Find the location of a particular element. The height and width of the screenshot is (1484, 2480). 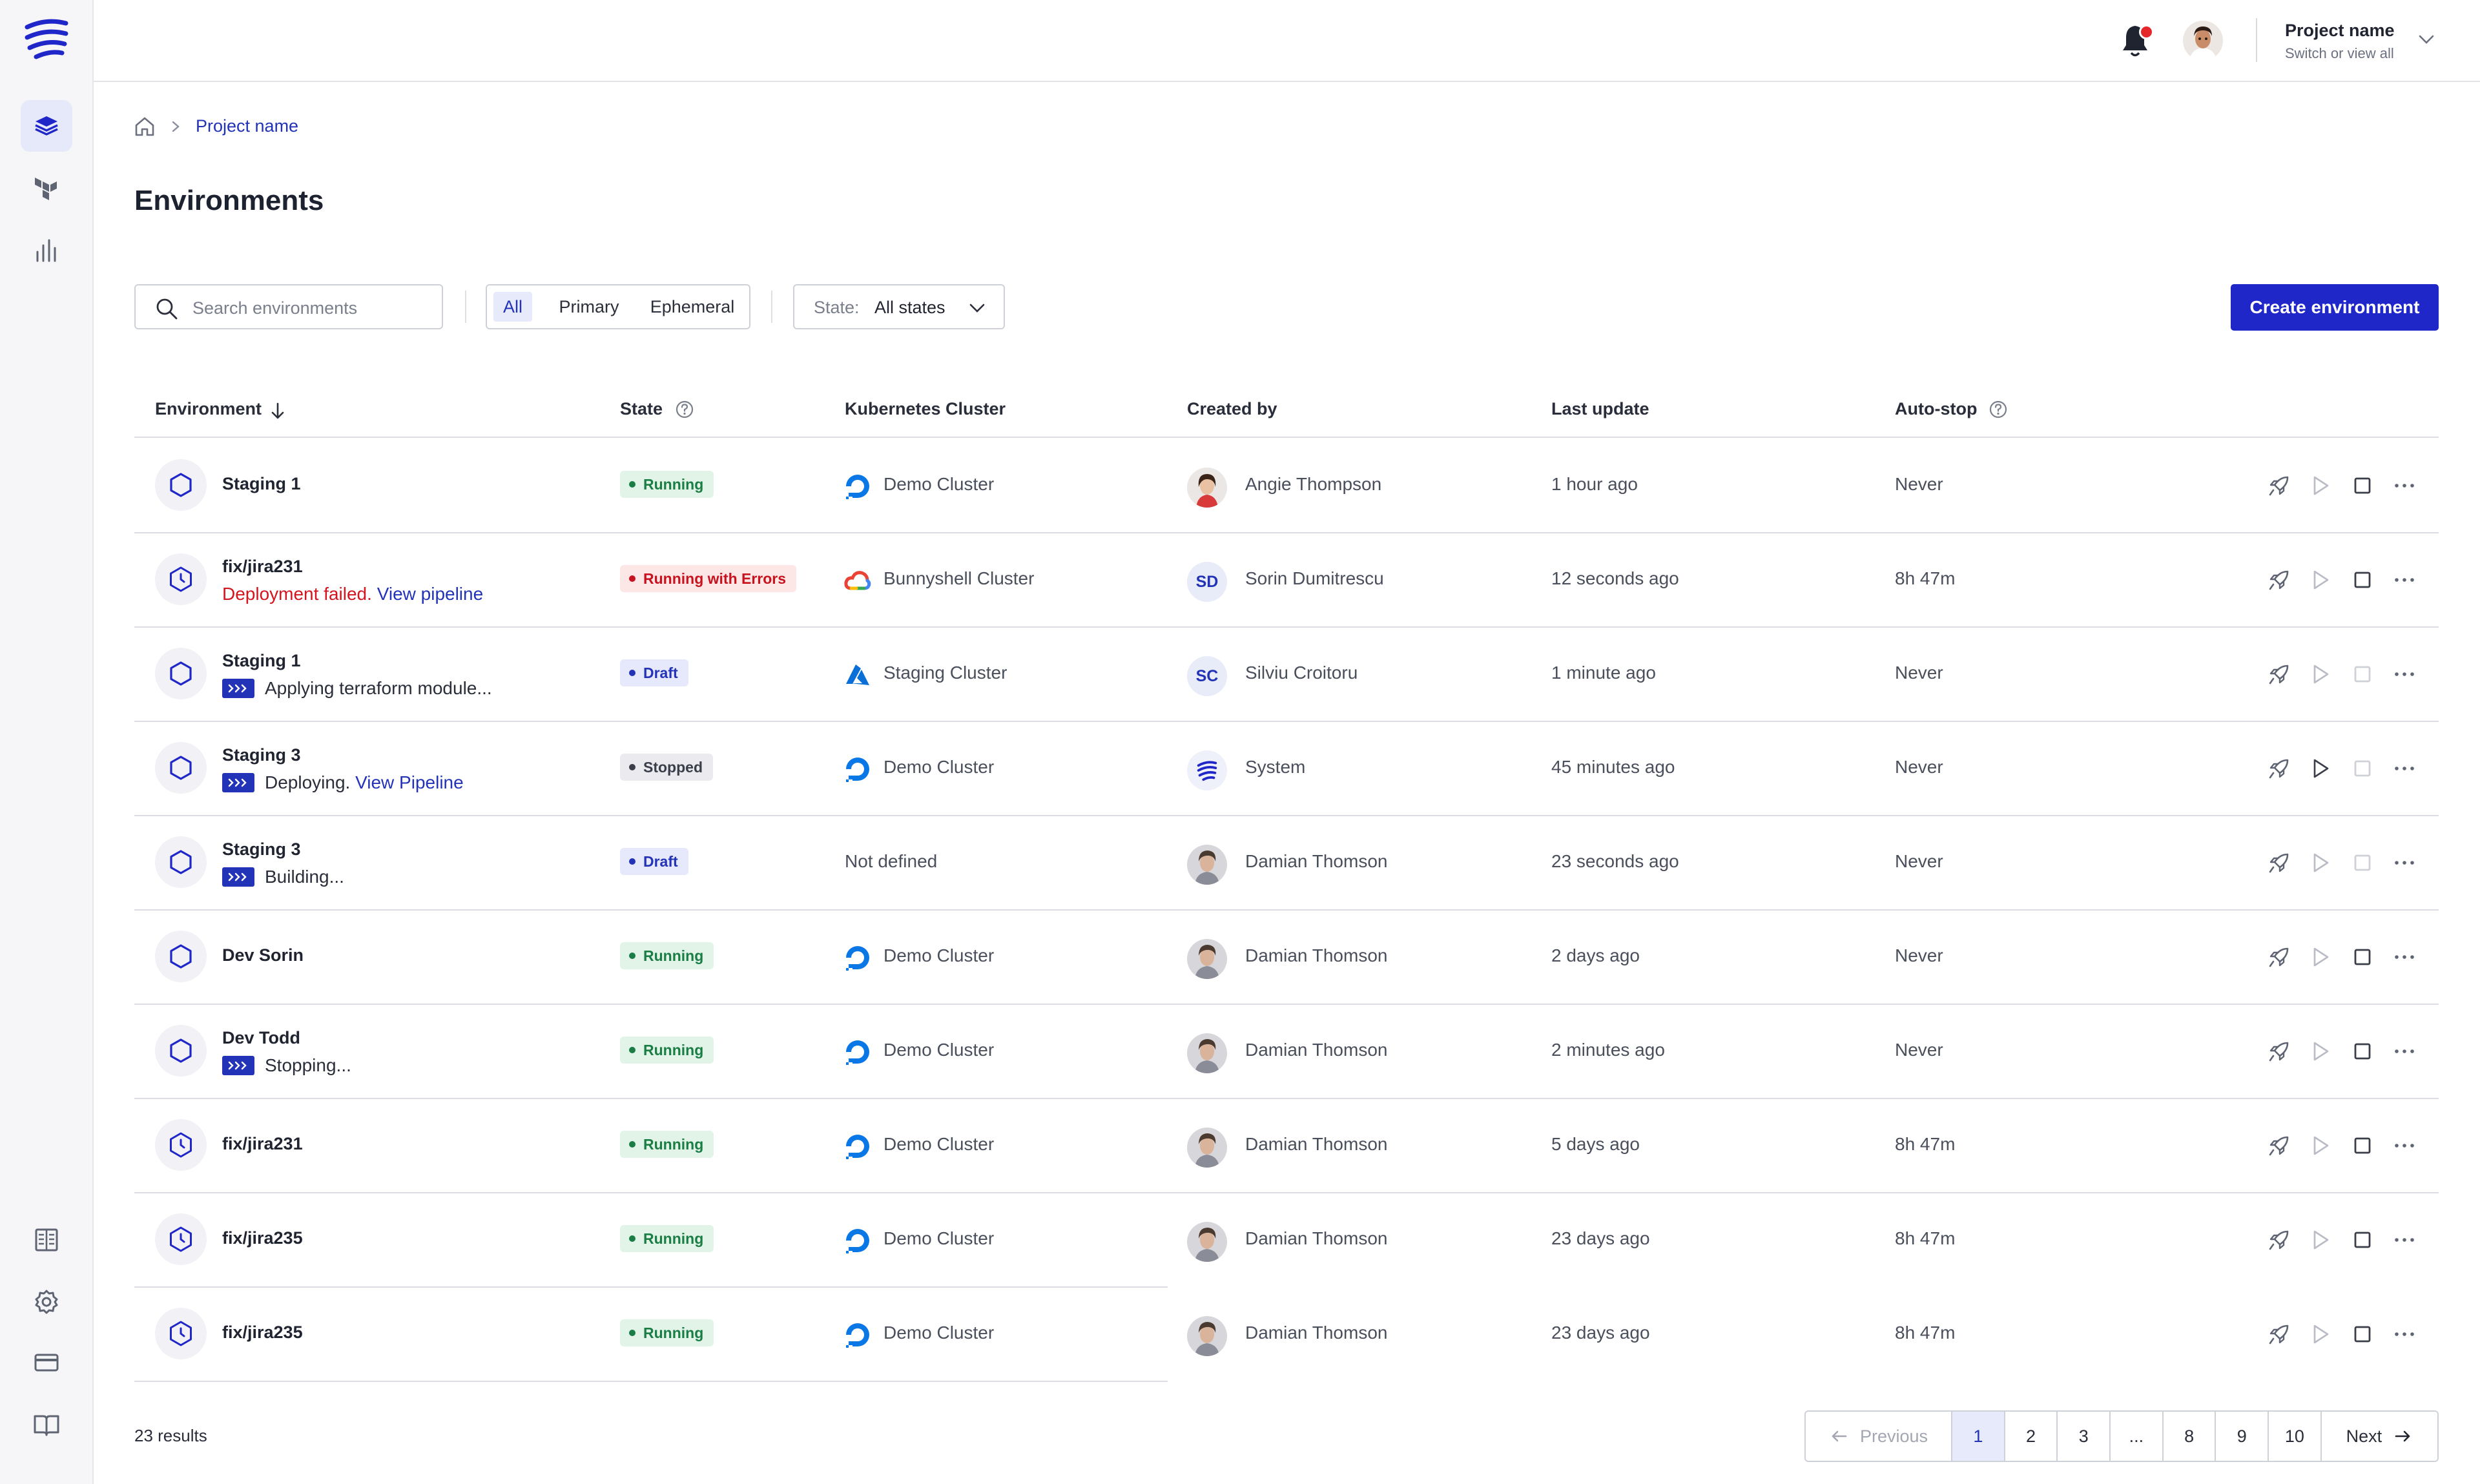

state-select: State: All states is located at coordinates (899, 306).